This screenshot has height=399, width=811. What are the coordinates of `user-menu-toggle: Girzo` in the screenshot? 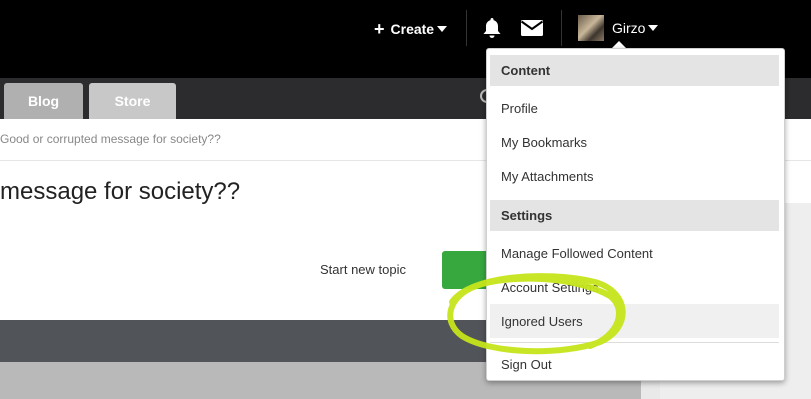 It's located at (618, 28).